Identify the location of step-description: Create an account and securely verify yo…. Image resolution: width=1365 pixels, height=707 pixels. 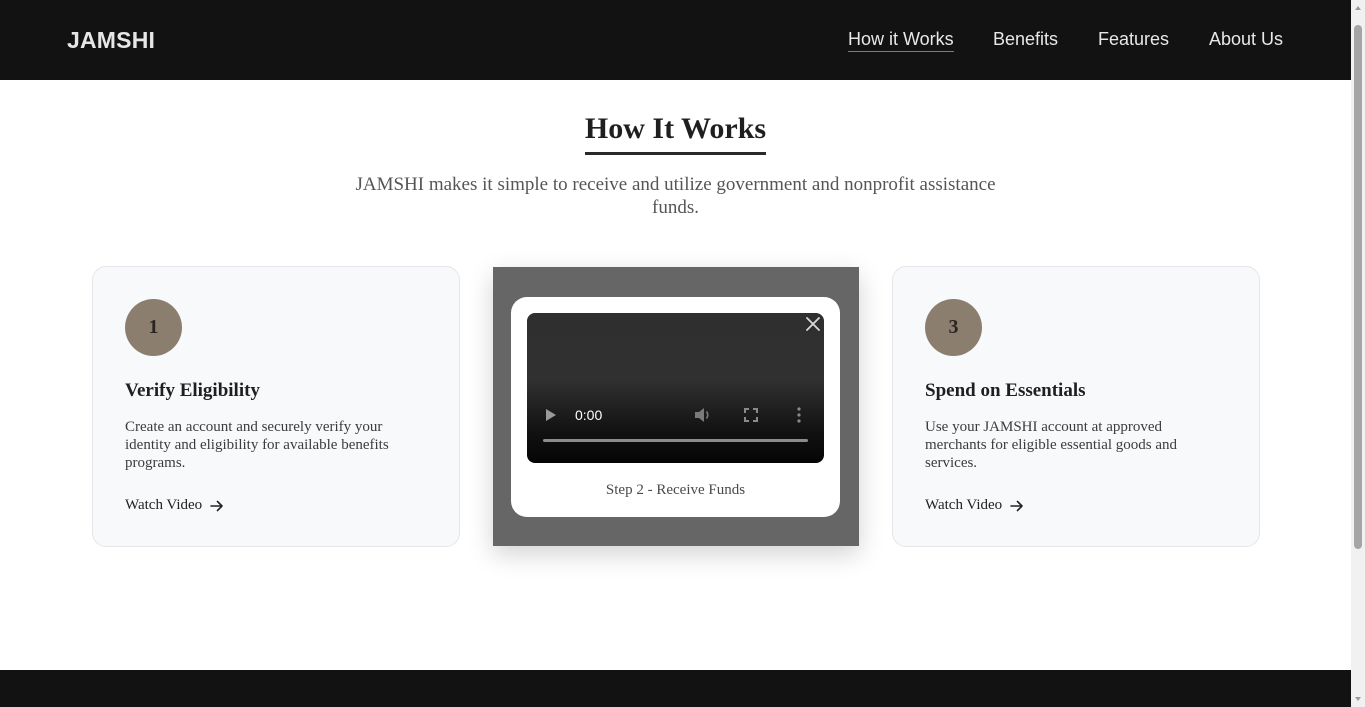
(257, 445).